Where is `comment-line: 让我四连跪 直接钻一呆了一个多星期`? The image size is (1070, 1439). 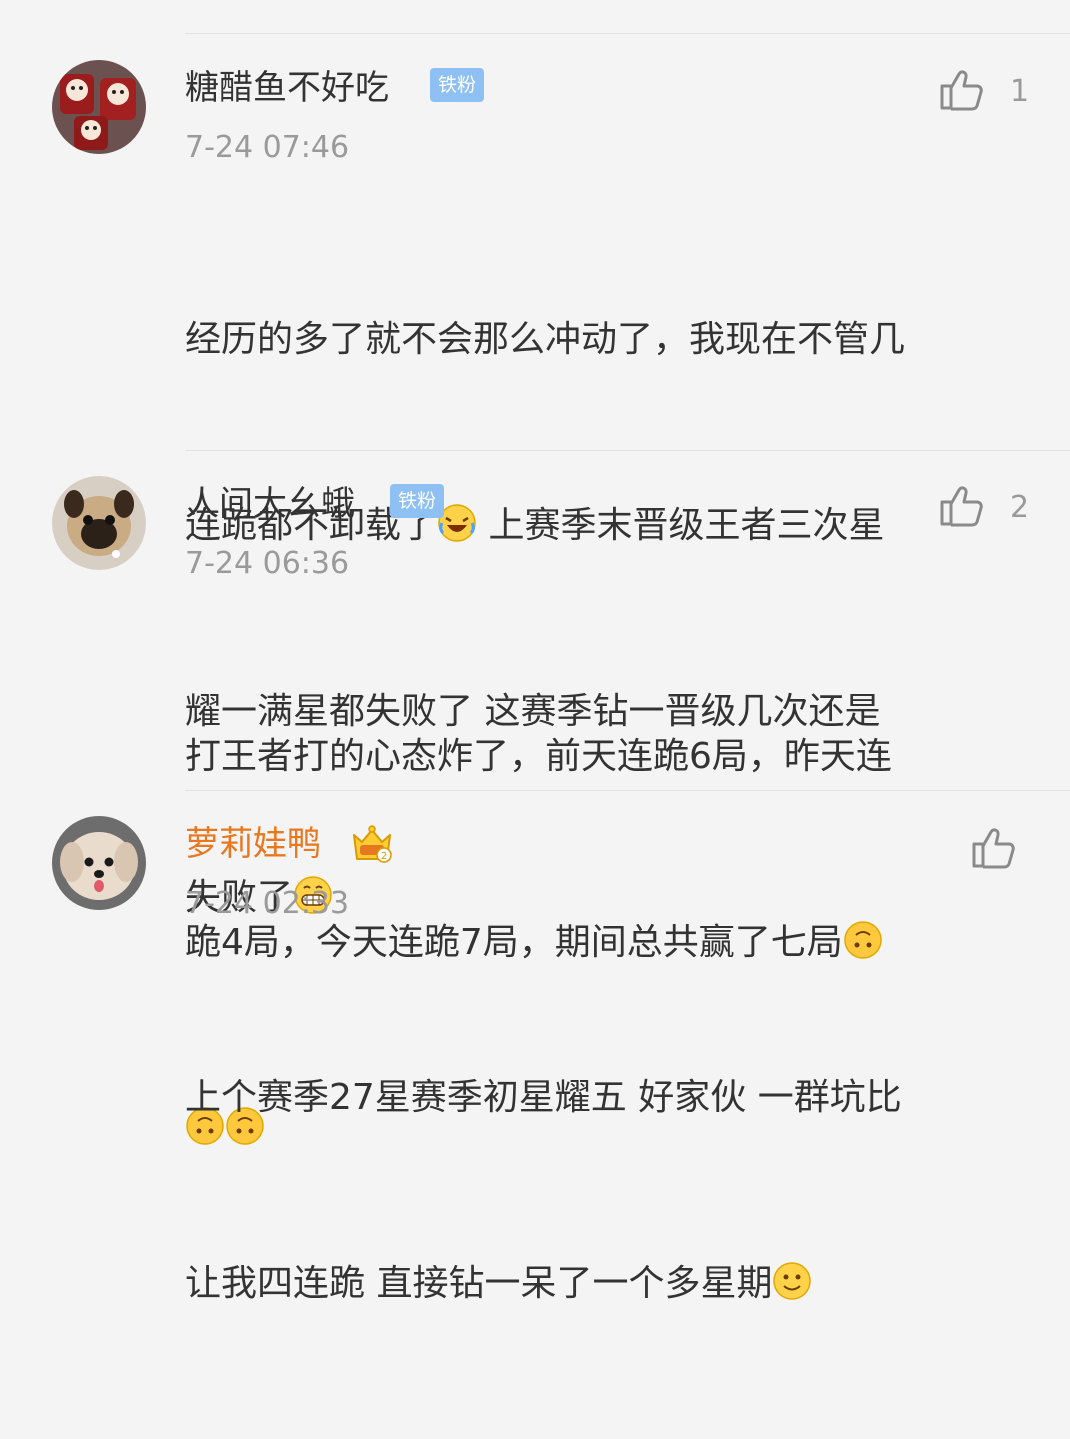
comment-line: 让我四连跪 直接钻一呆了一个多星期 is located at coordinates (479, 1283).